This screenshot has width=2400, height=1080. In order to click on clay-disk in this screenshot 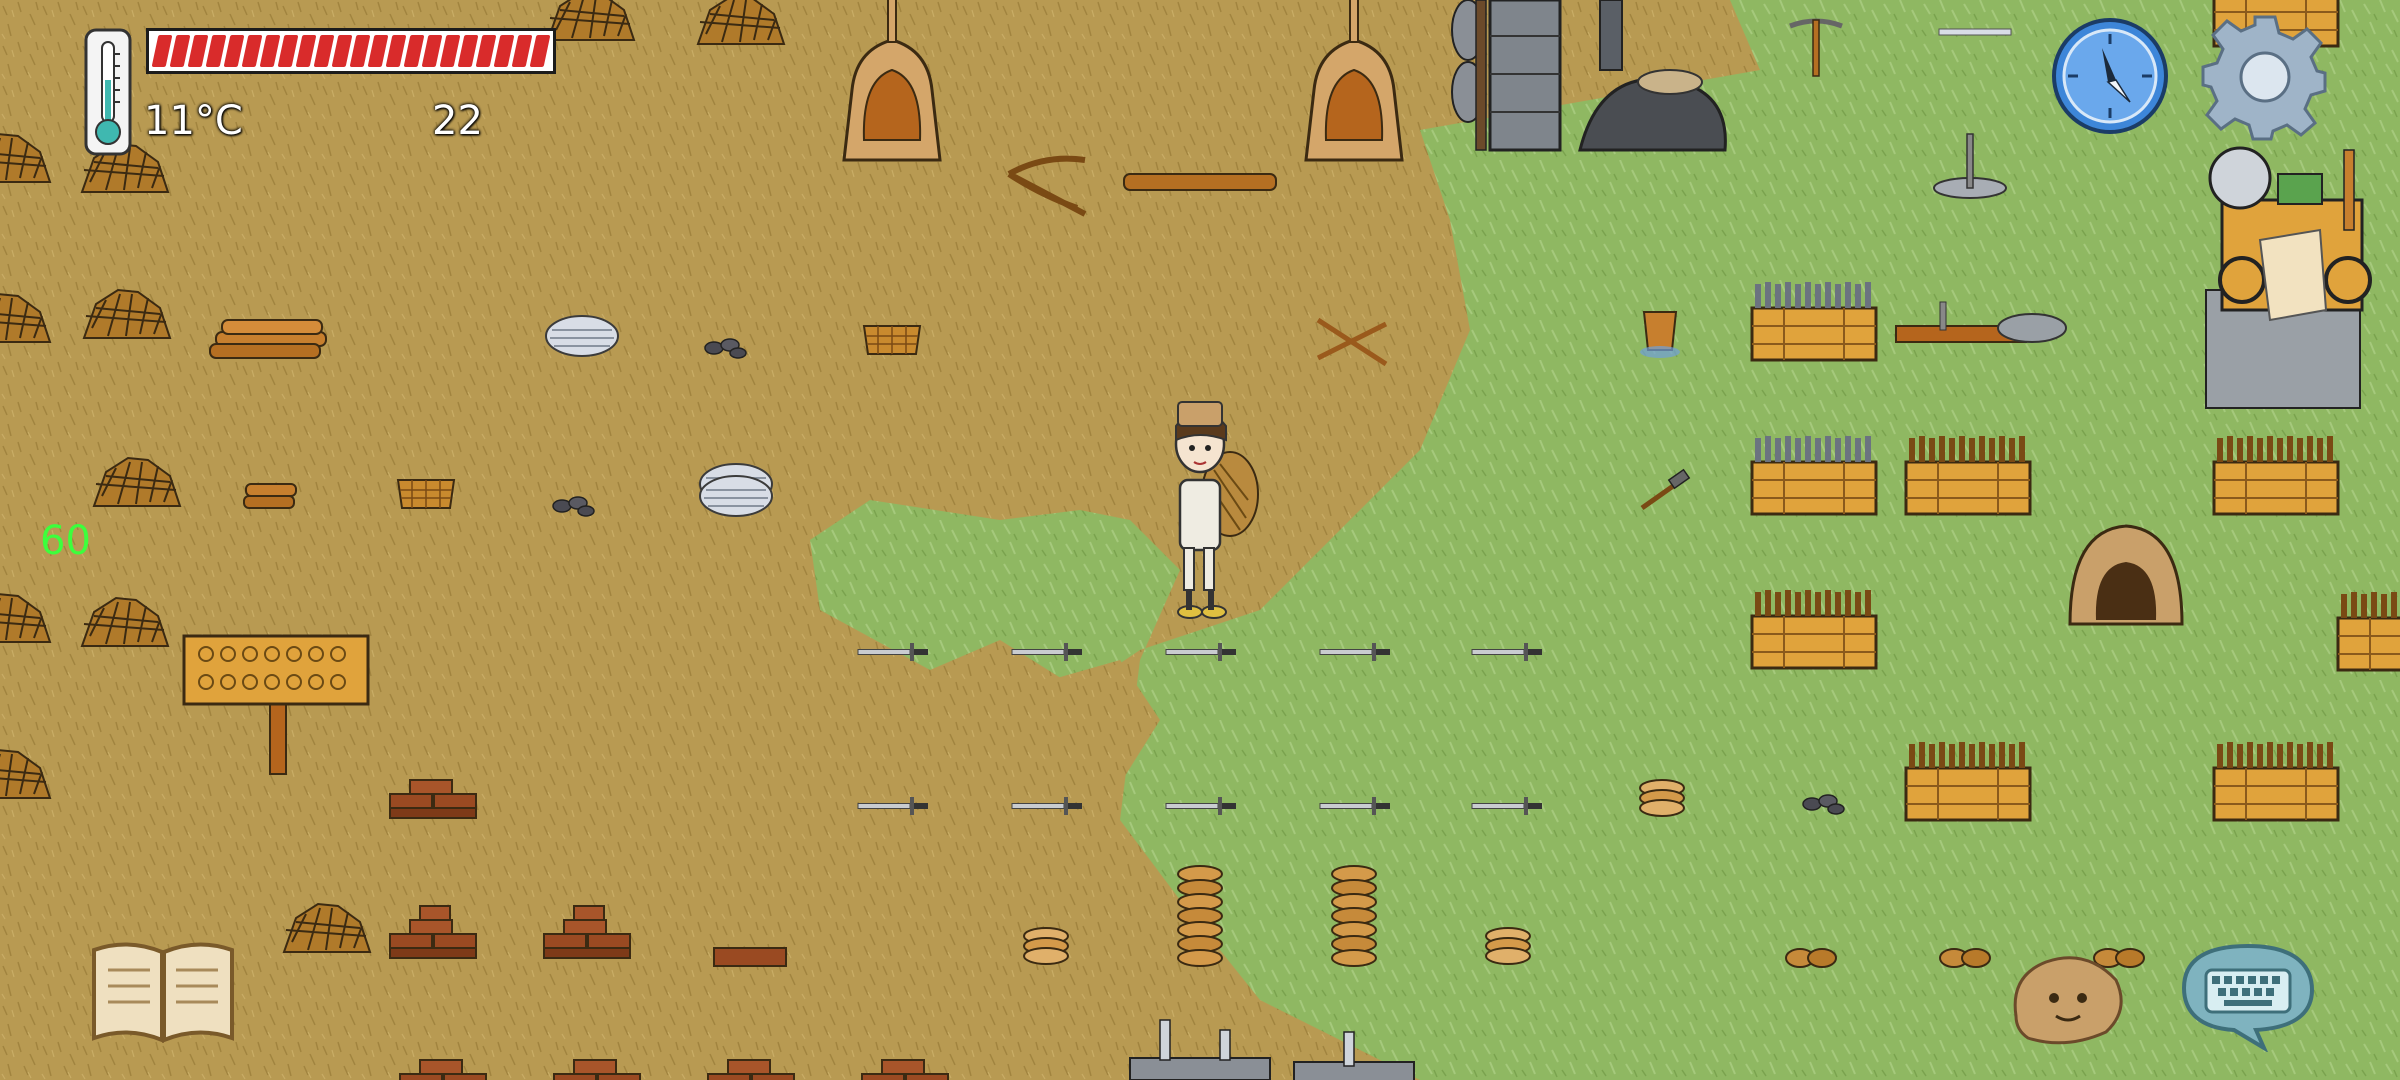, I will do `click(1662, 798)`.